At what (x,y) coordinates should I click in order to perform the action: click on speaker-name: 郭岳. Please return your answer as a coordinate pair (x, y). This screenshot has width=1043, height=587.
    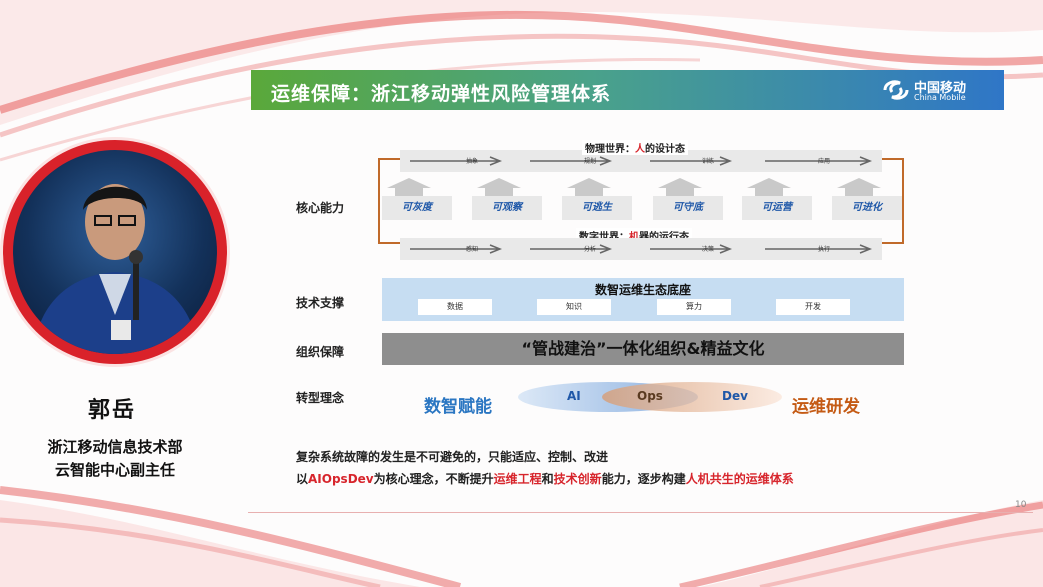
    Looking at the image, I should click on (112, 410).